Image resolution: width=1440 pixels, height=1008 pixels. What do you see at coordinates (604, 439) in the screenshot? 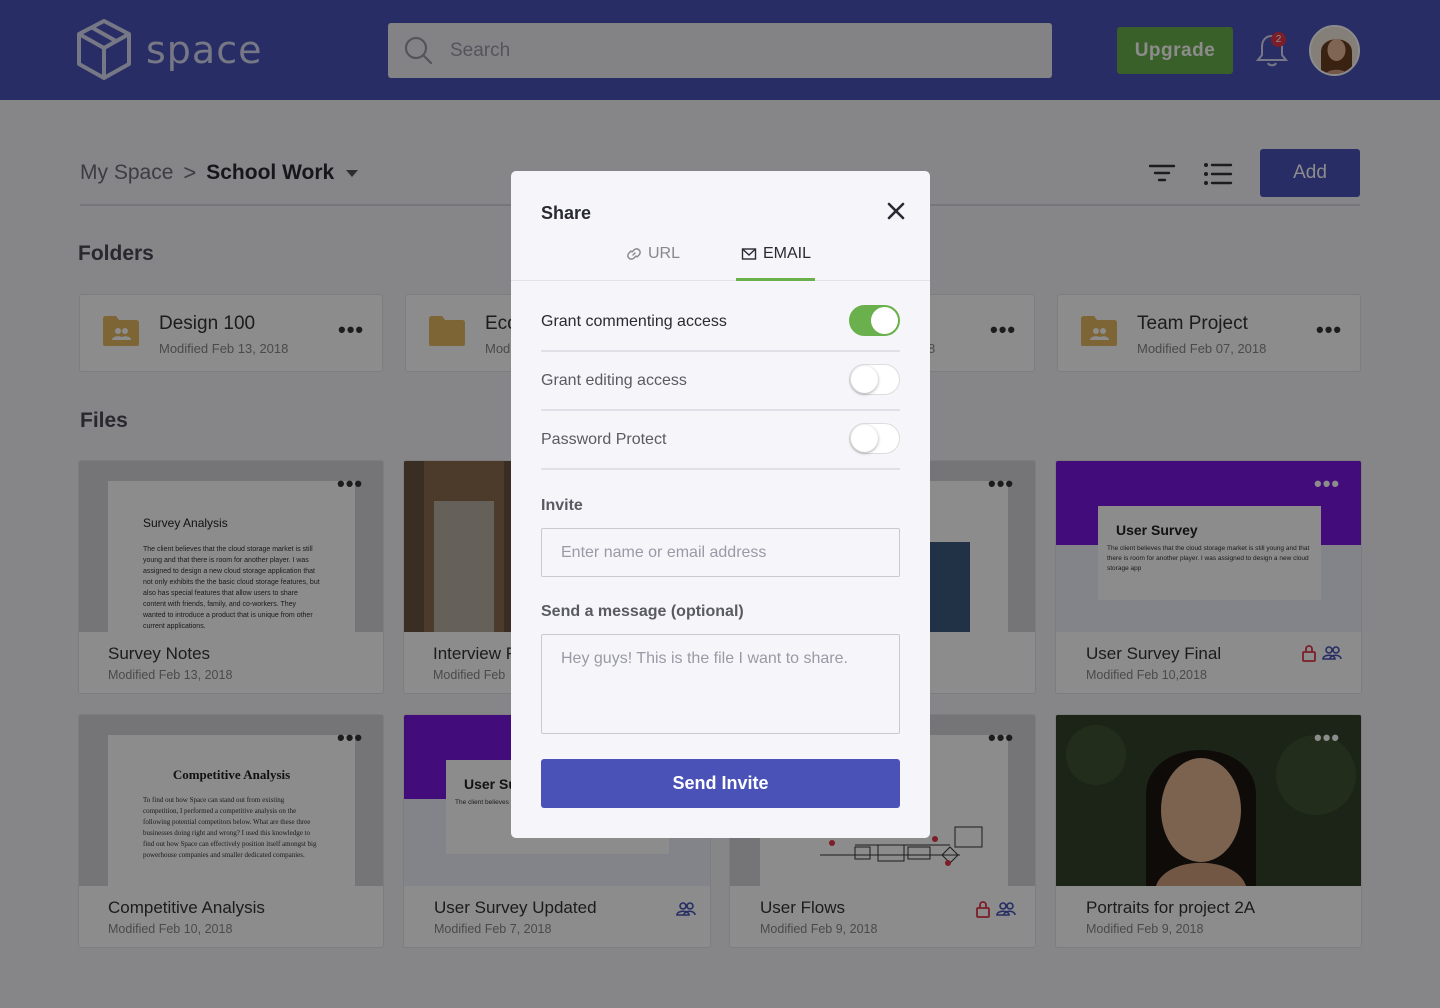
I see `option-label: Password Protect` at bounding box center [604, 439].